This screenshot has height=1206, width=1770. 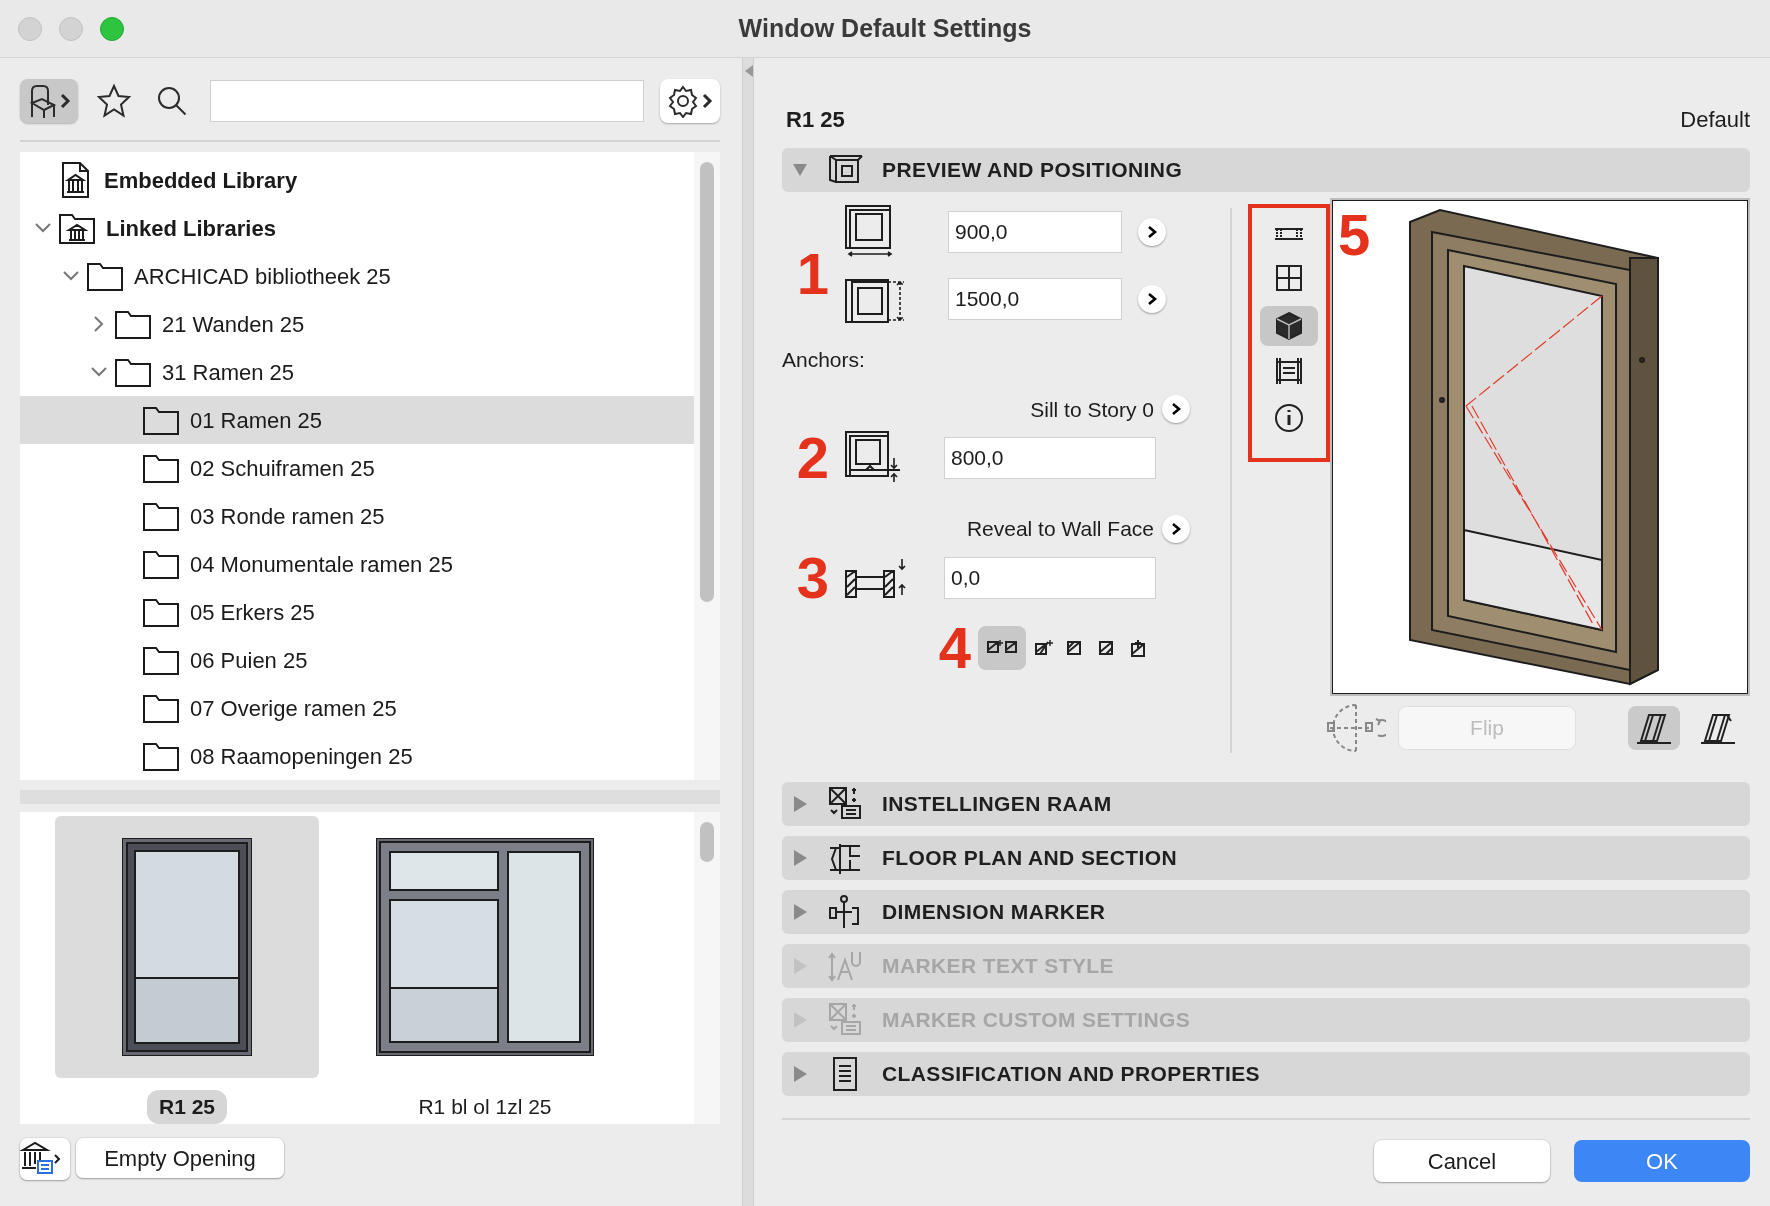 What do you see at coordinates (875, 577) in the screenshot?
I see `reveal-depth-icon` at bounding box center [875, 577].